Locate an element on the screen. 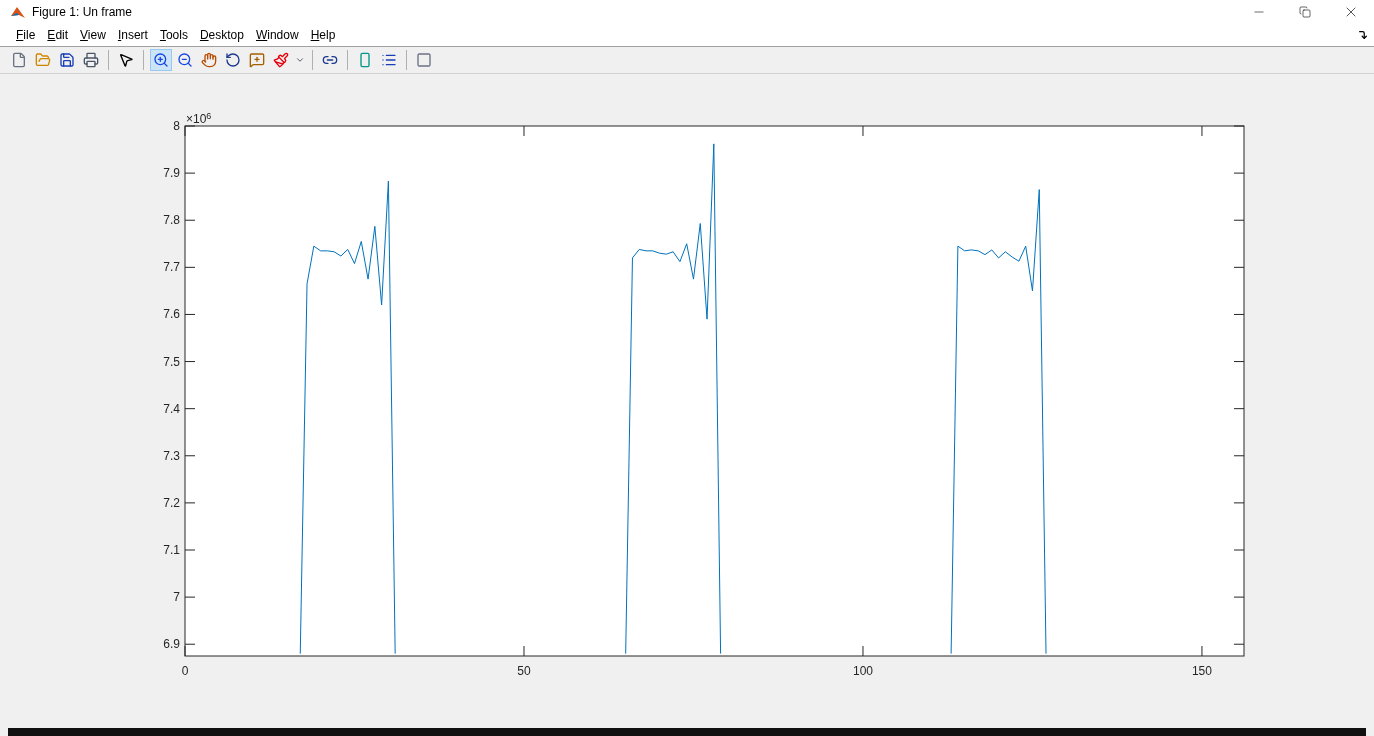 Image resolution: width=1374 pixels, height=736 pixels. y-tick-label: 7.3 is located at coordinates (171, 455).